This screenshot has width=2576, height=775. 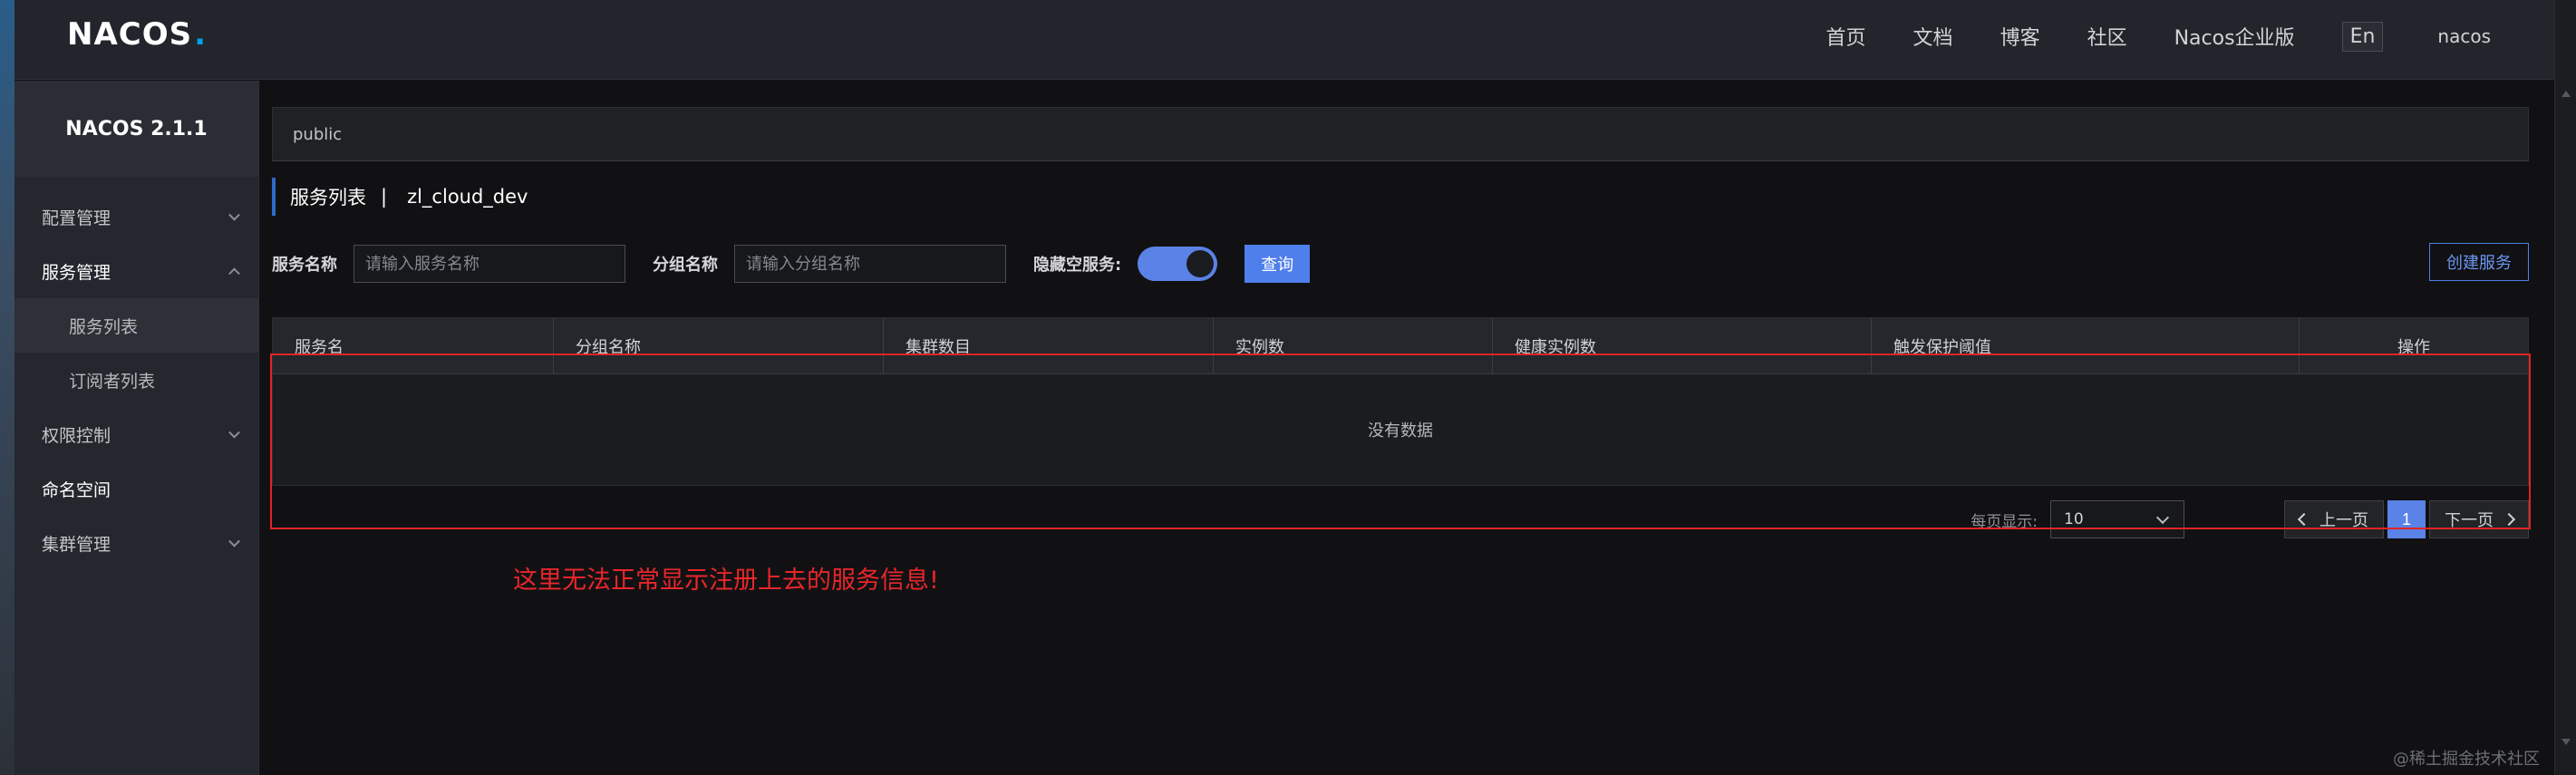 What do you see at coordinates (234, 273) in the screenshot?
I see `chevron-up-icon` at bounding box center [234, 273].